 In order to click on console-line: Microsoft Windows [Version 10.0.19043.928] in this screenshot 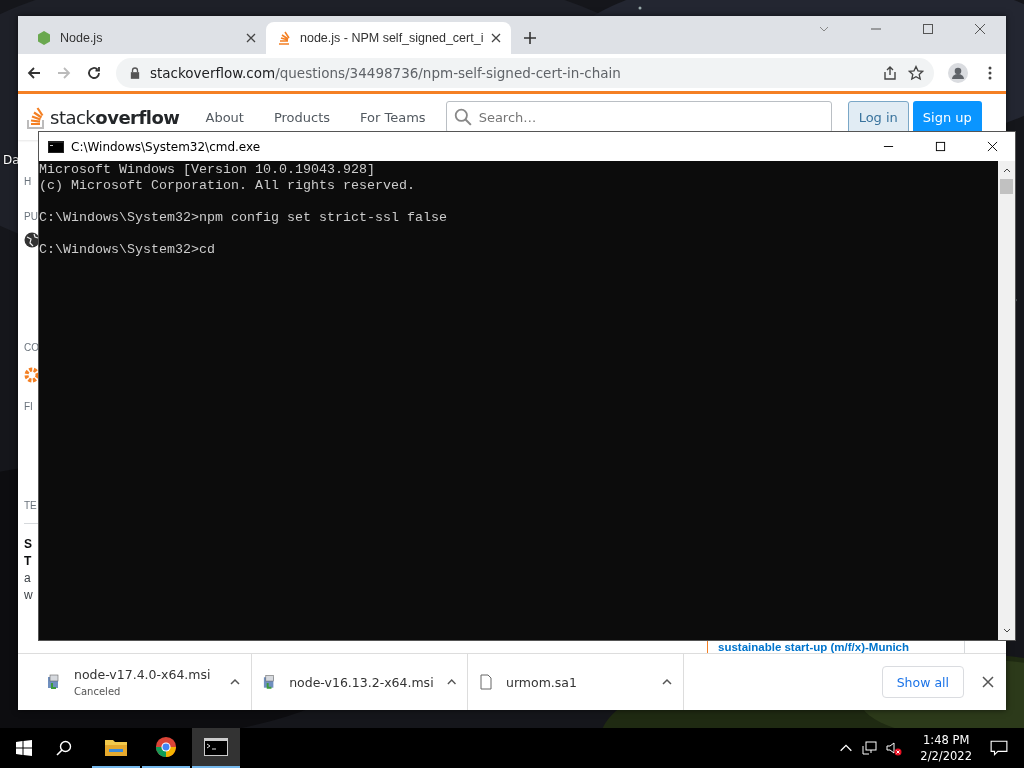, I will do `click(207, 170)`.